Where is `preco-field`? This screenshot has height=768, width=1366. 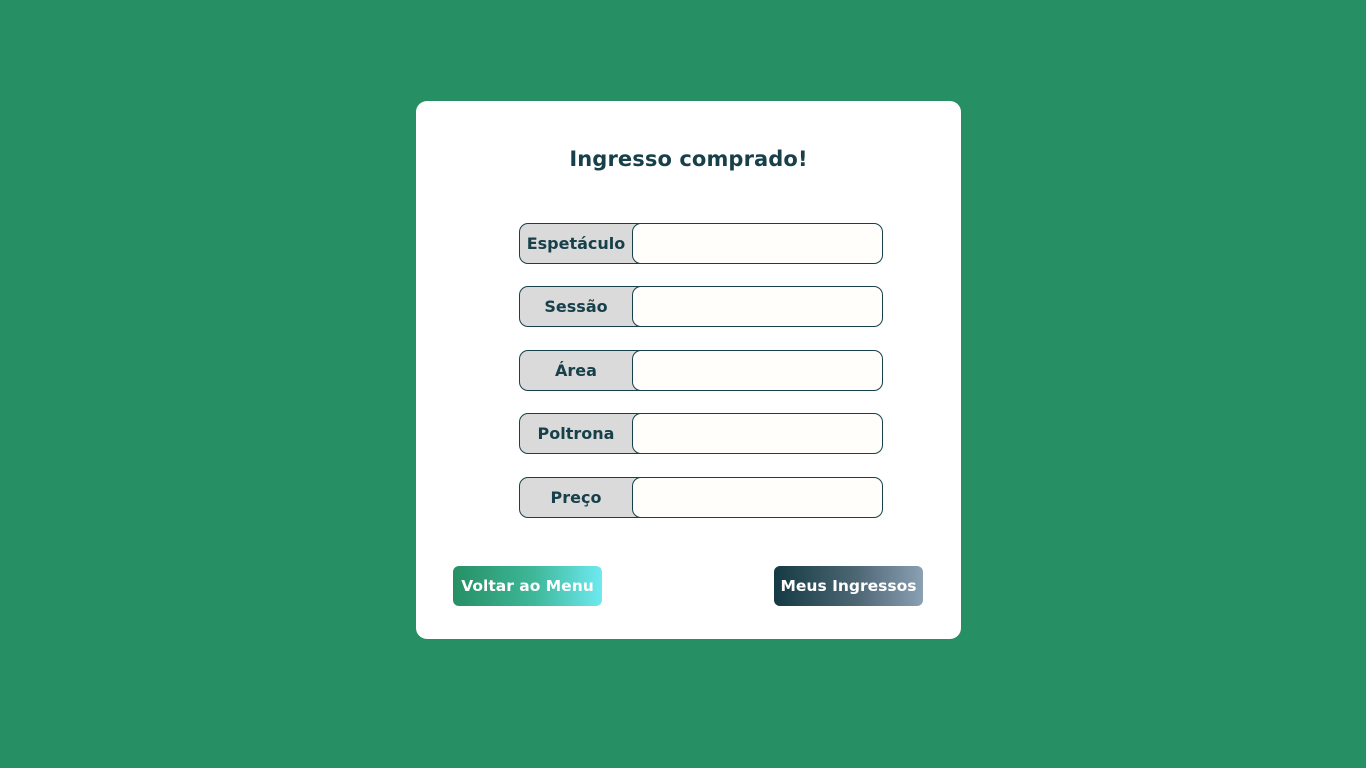 preco-field is located at coordinates (757, 497).